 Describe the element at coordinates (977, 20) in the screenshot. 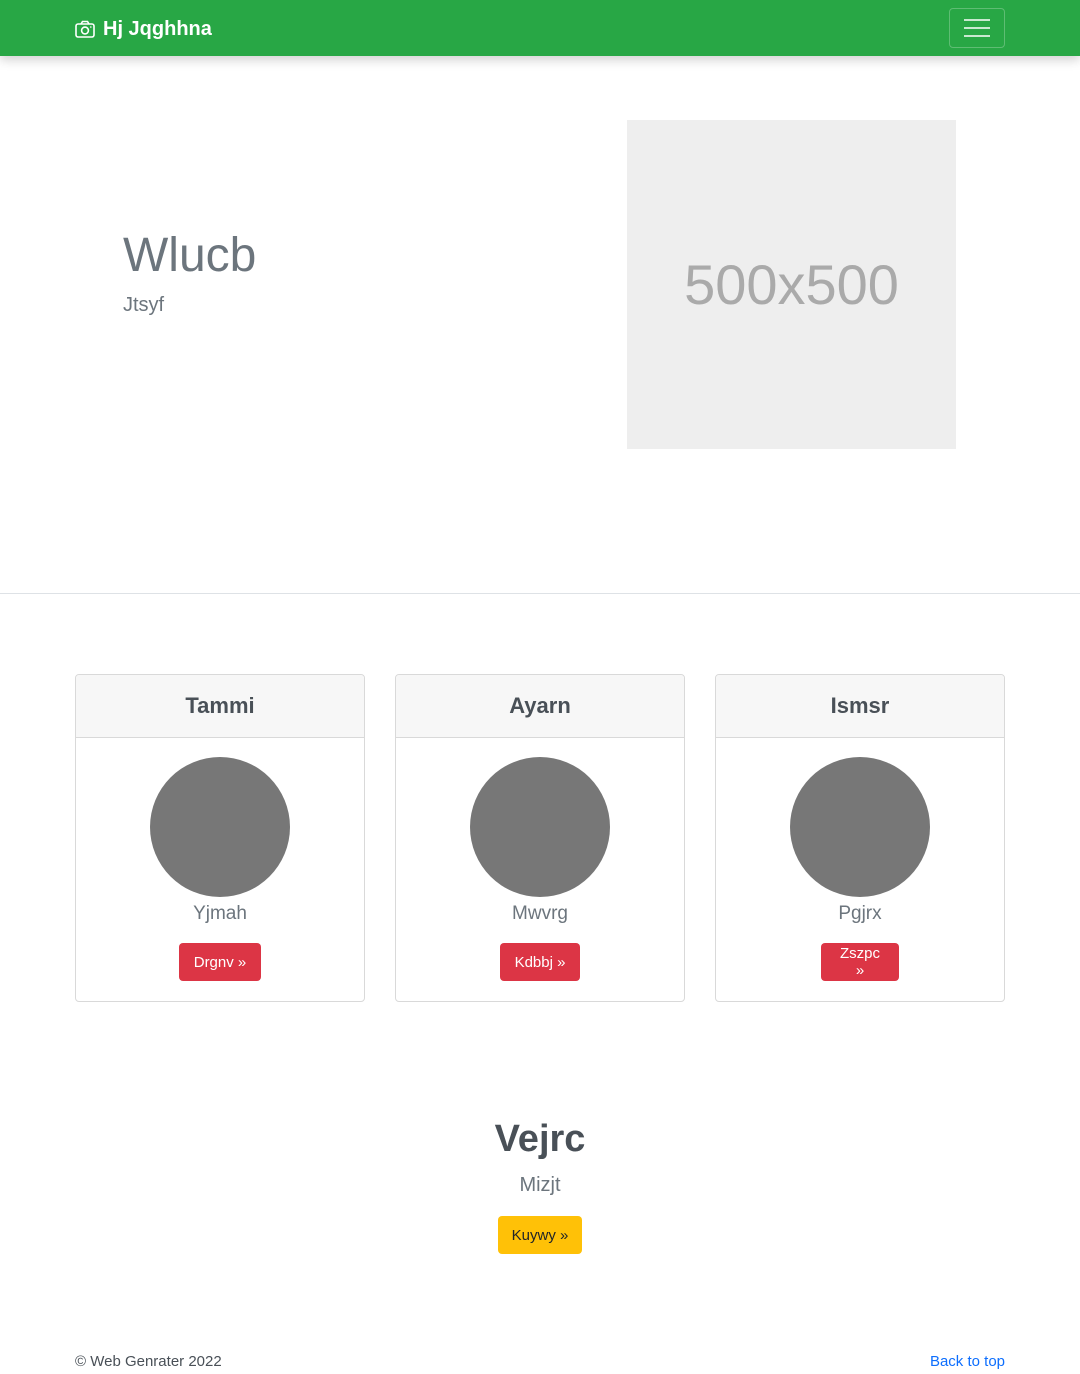

I see `hamburger-menu-icon` at that location.